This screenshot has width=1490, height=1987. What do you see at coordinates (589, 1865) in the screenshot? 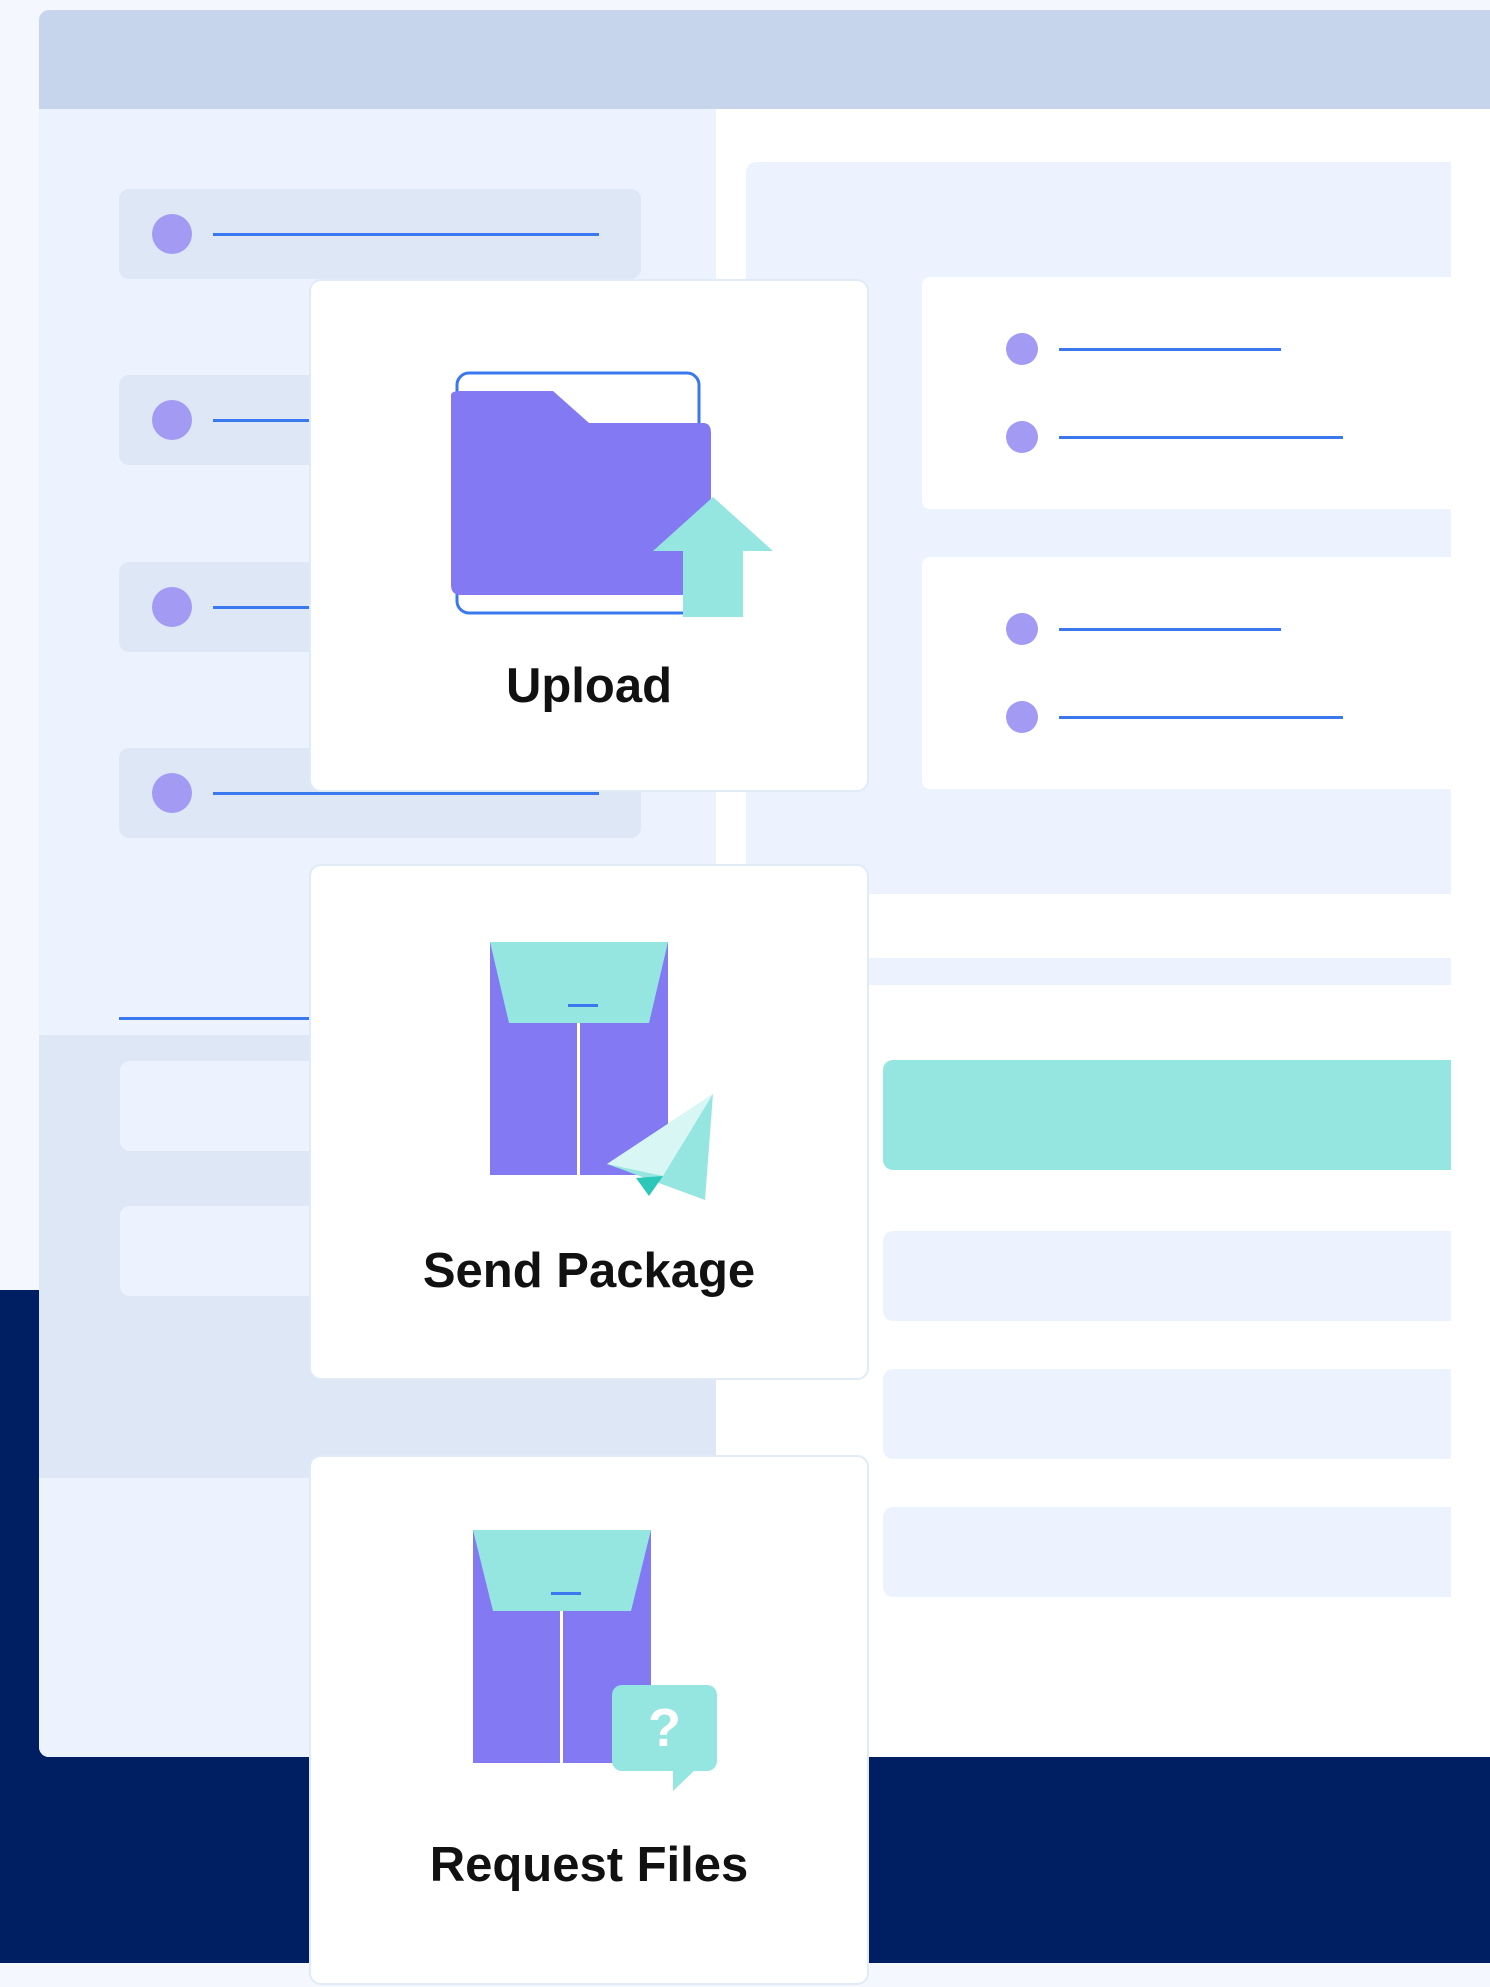
I see `request-files-label: Request Files` at bounding box center [589, 1865].